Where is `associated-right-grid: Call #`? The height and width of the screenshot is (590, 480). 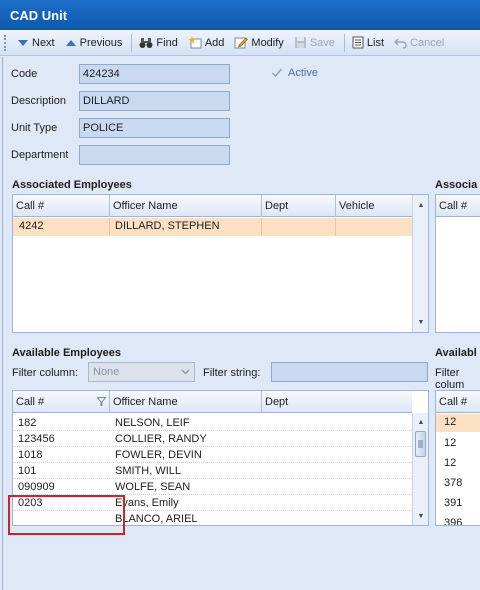
associated-right-grid: Call # is located at coordinates (457, 263).